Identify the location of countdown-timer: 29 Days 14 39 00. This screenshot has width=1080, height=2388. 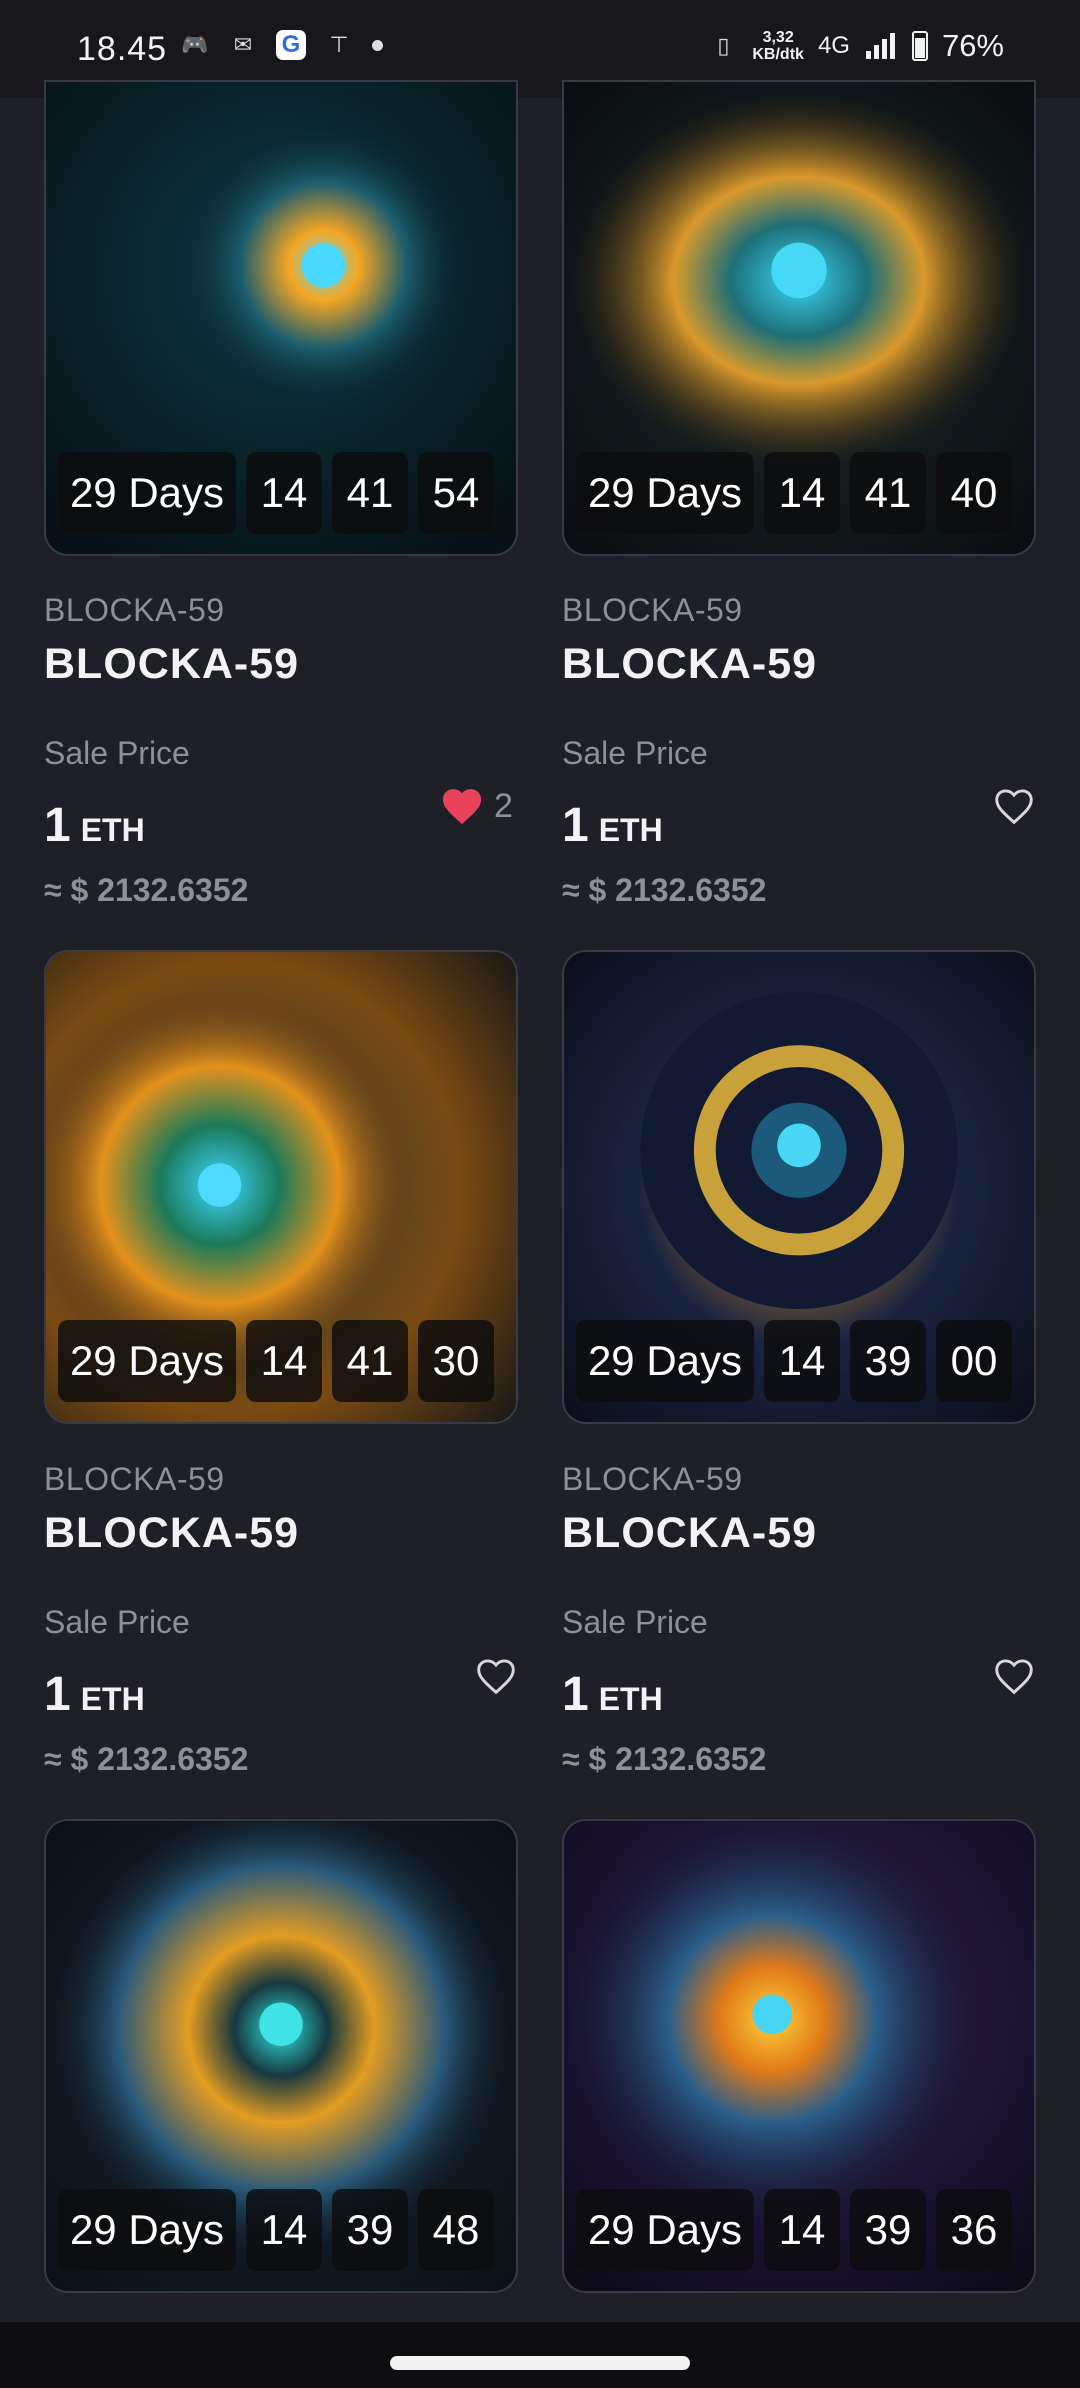
(799, 1361).